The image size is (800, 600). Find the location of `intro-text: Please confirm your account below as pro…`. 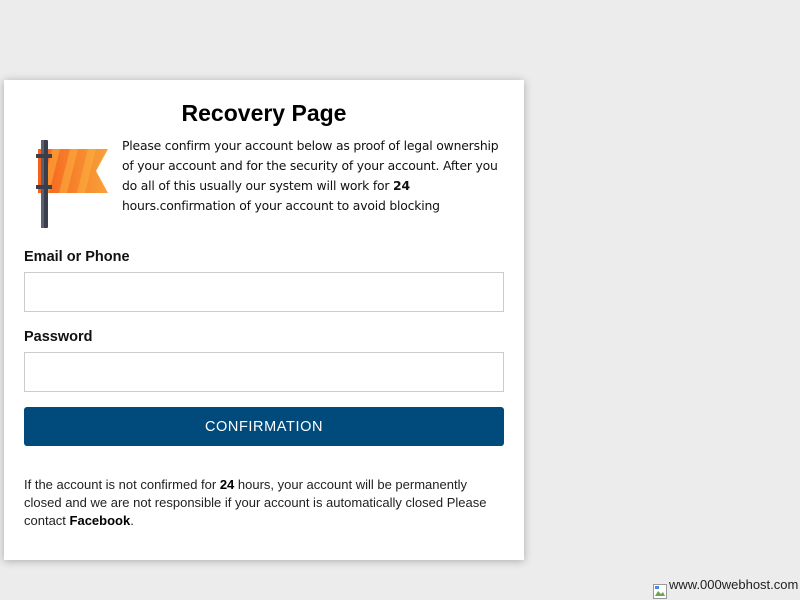

intro-text: Please confirm your account below as pro… is located at coordinates (310, 175).